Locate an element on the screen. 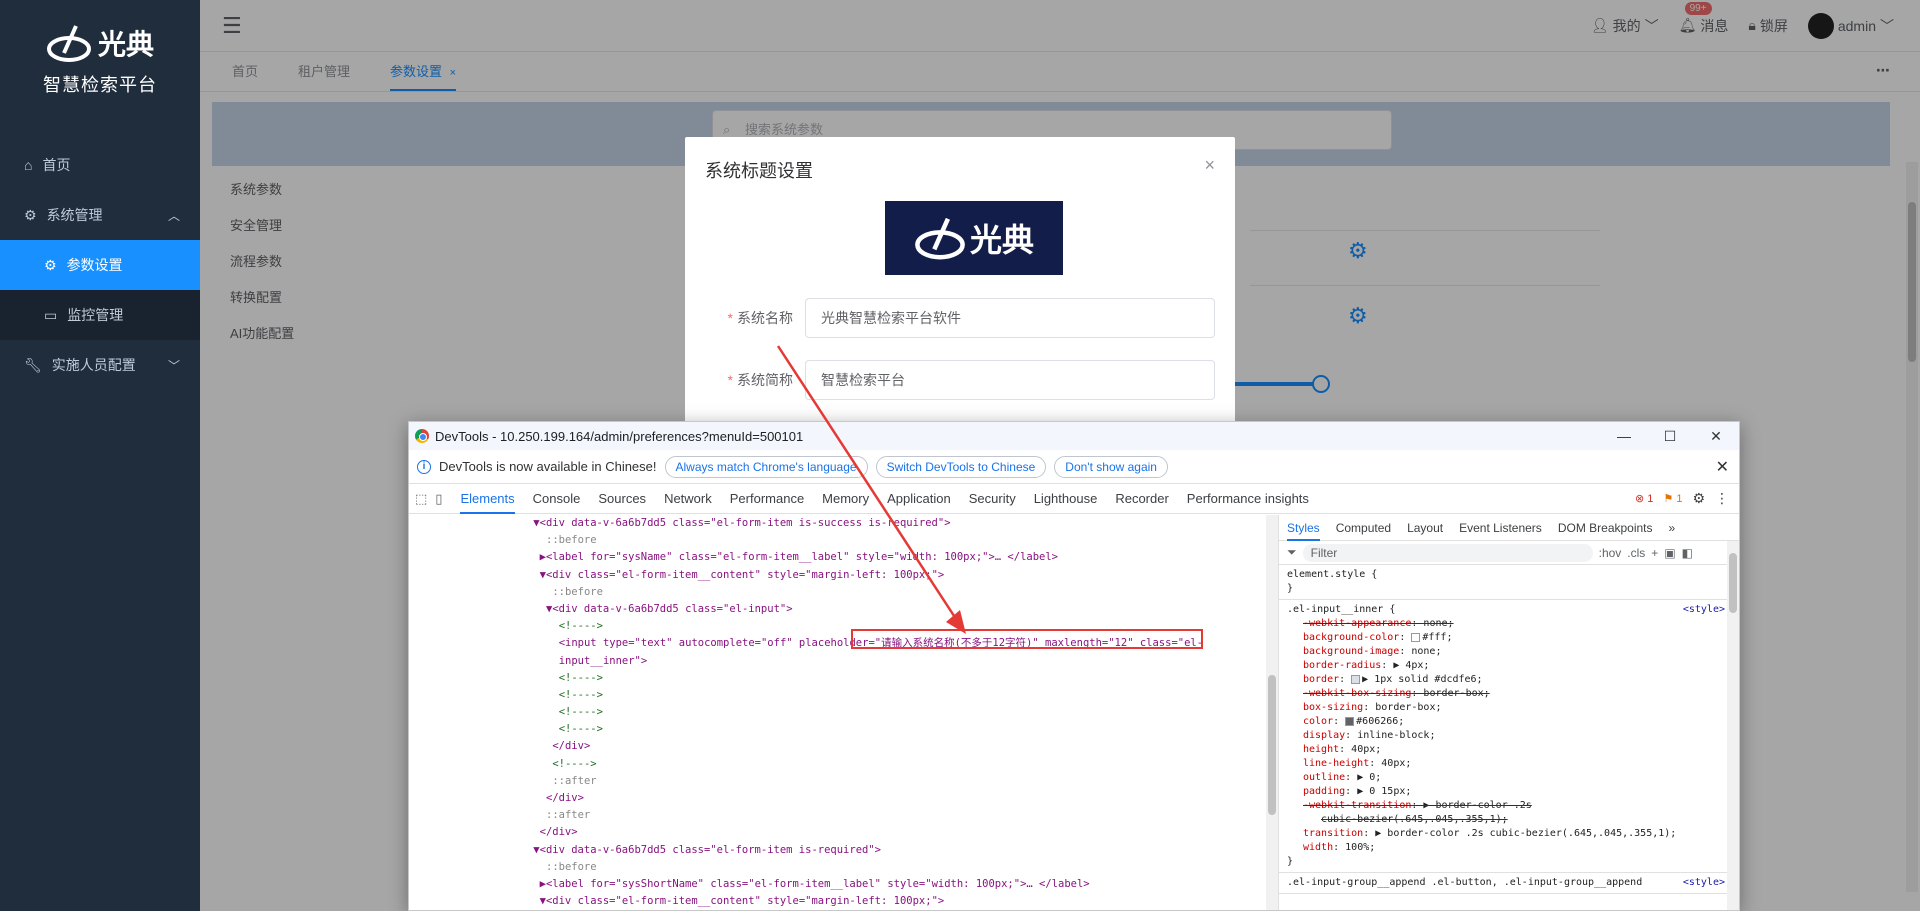  css-property-value: ▶ 0 15px; is located at coordinates (1384, 791).